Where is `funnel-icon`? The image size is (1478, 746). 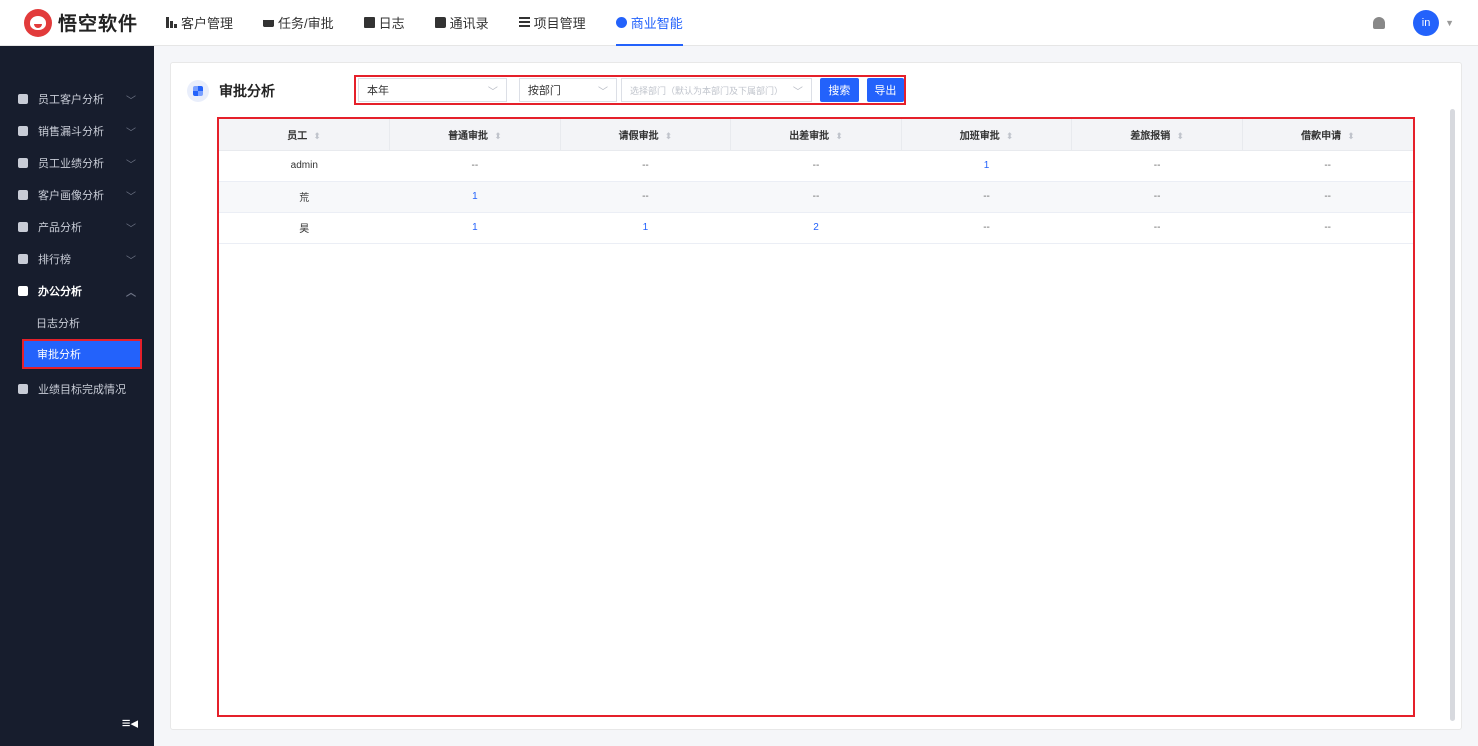 funnel-icon is located at coordinates (23, 131).